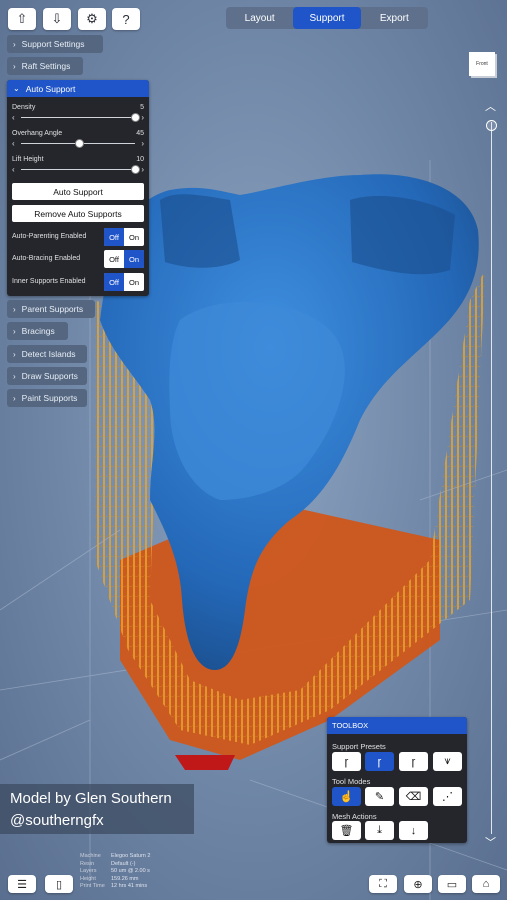 The image size is (507, 900). What do you see at coordinates (351, 781) in the screenshot?
I see `tool-modes-label: Tool Modes` at bounding box center [351, 781].